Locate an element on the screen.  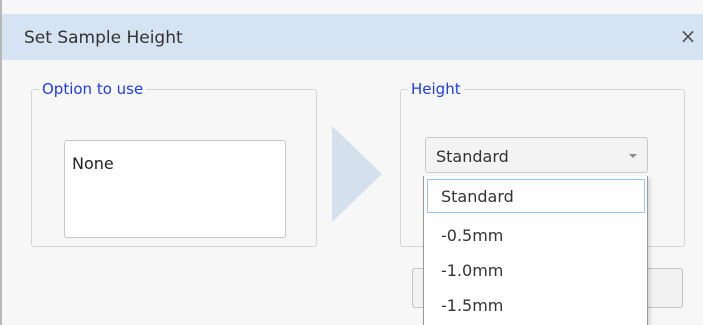
height-option-label: Standard is located at coordinates (477, 196).